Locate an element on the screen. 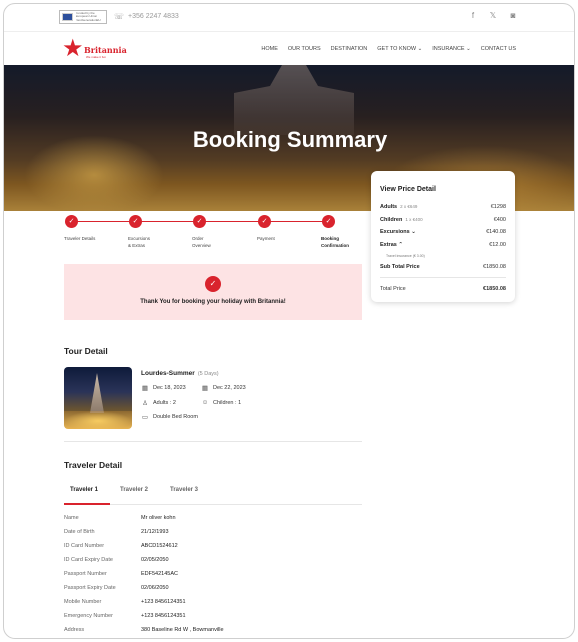  page-title: Booking Summary is located at coordinates (290, 139).